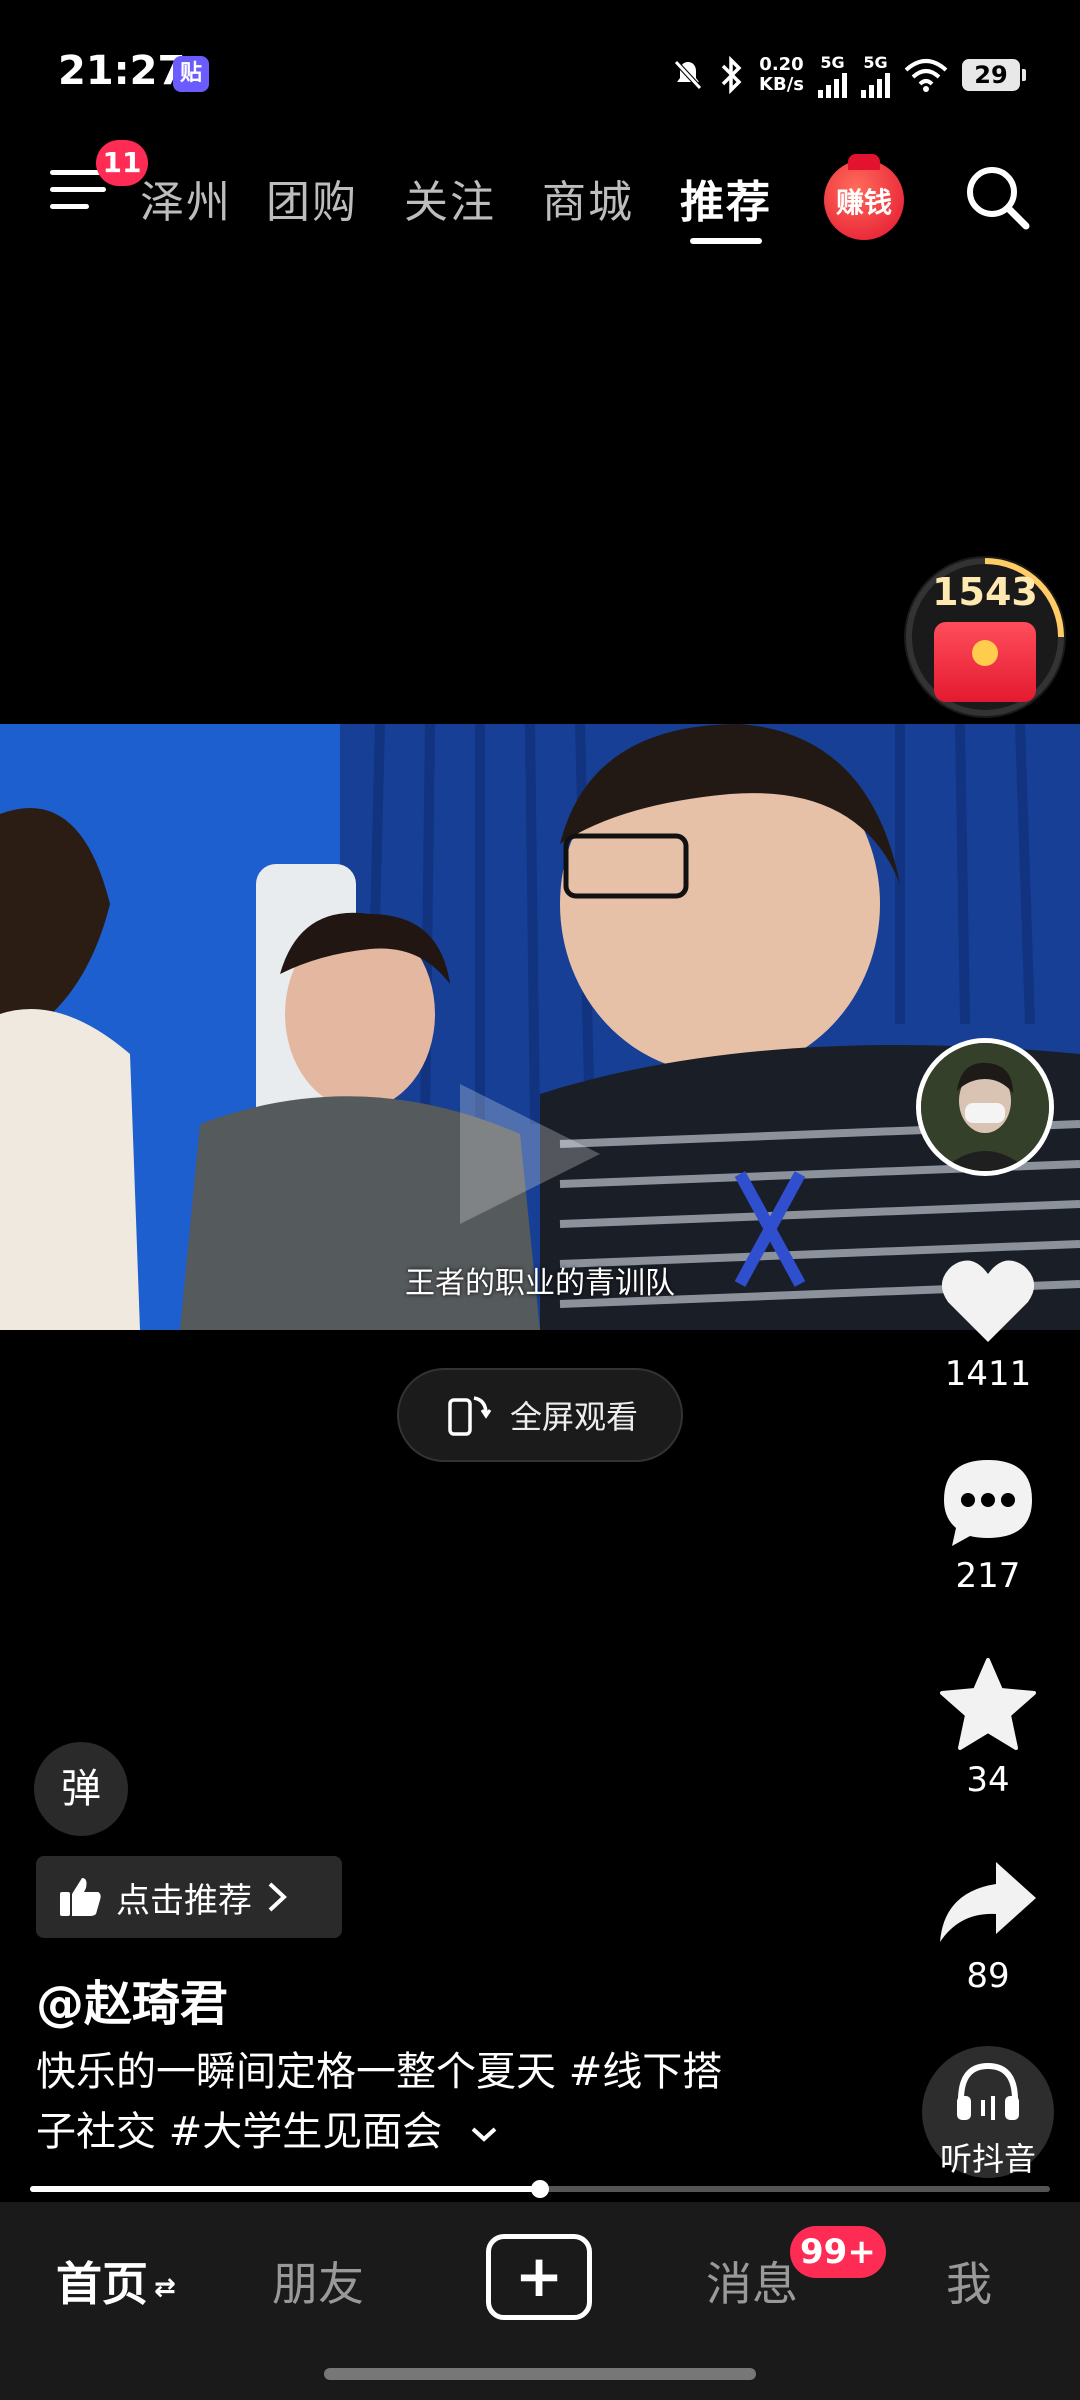 The image size is (1080, 2400). I want to click on battery-indicator: 29, so click(994, 75).